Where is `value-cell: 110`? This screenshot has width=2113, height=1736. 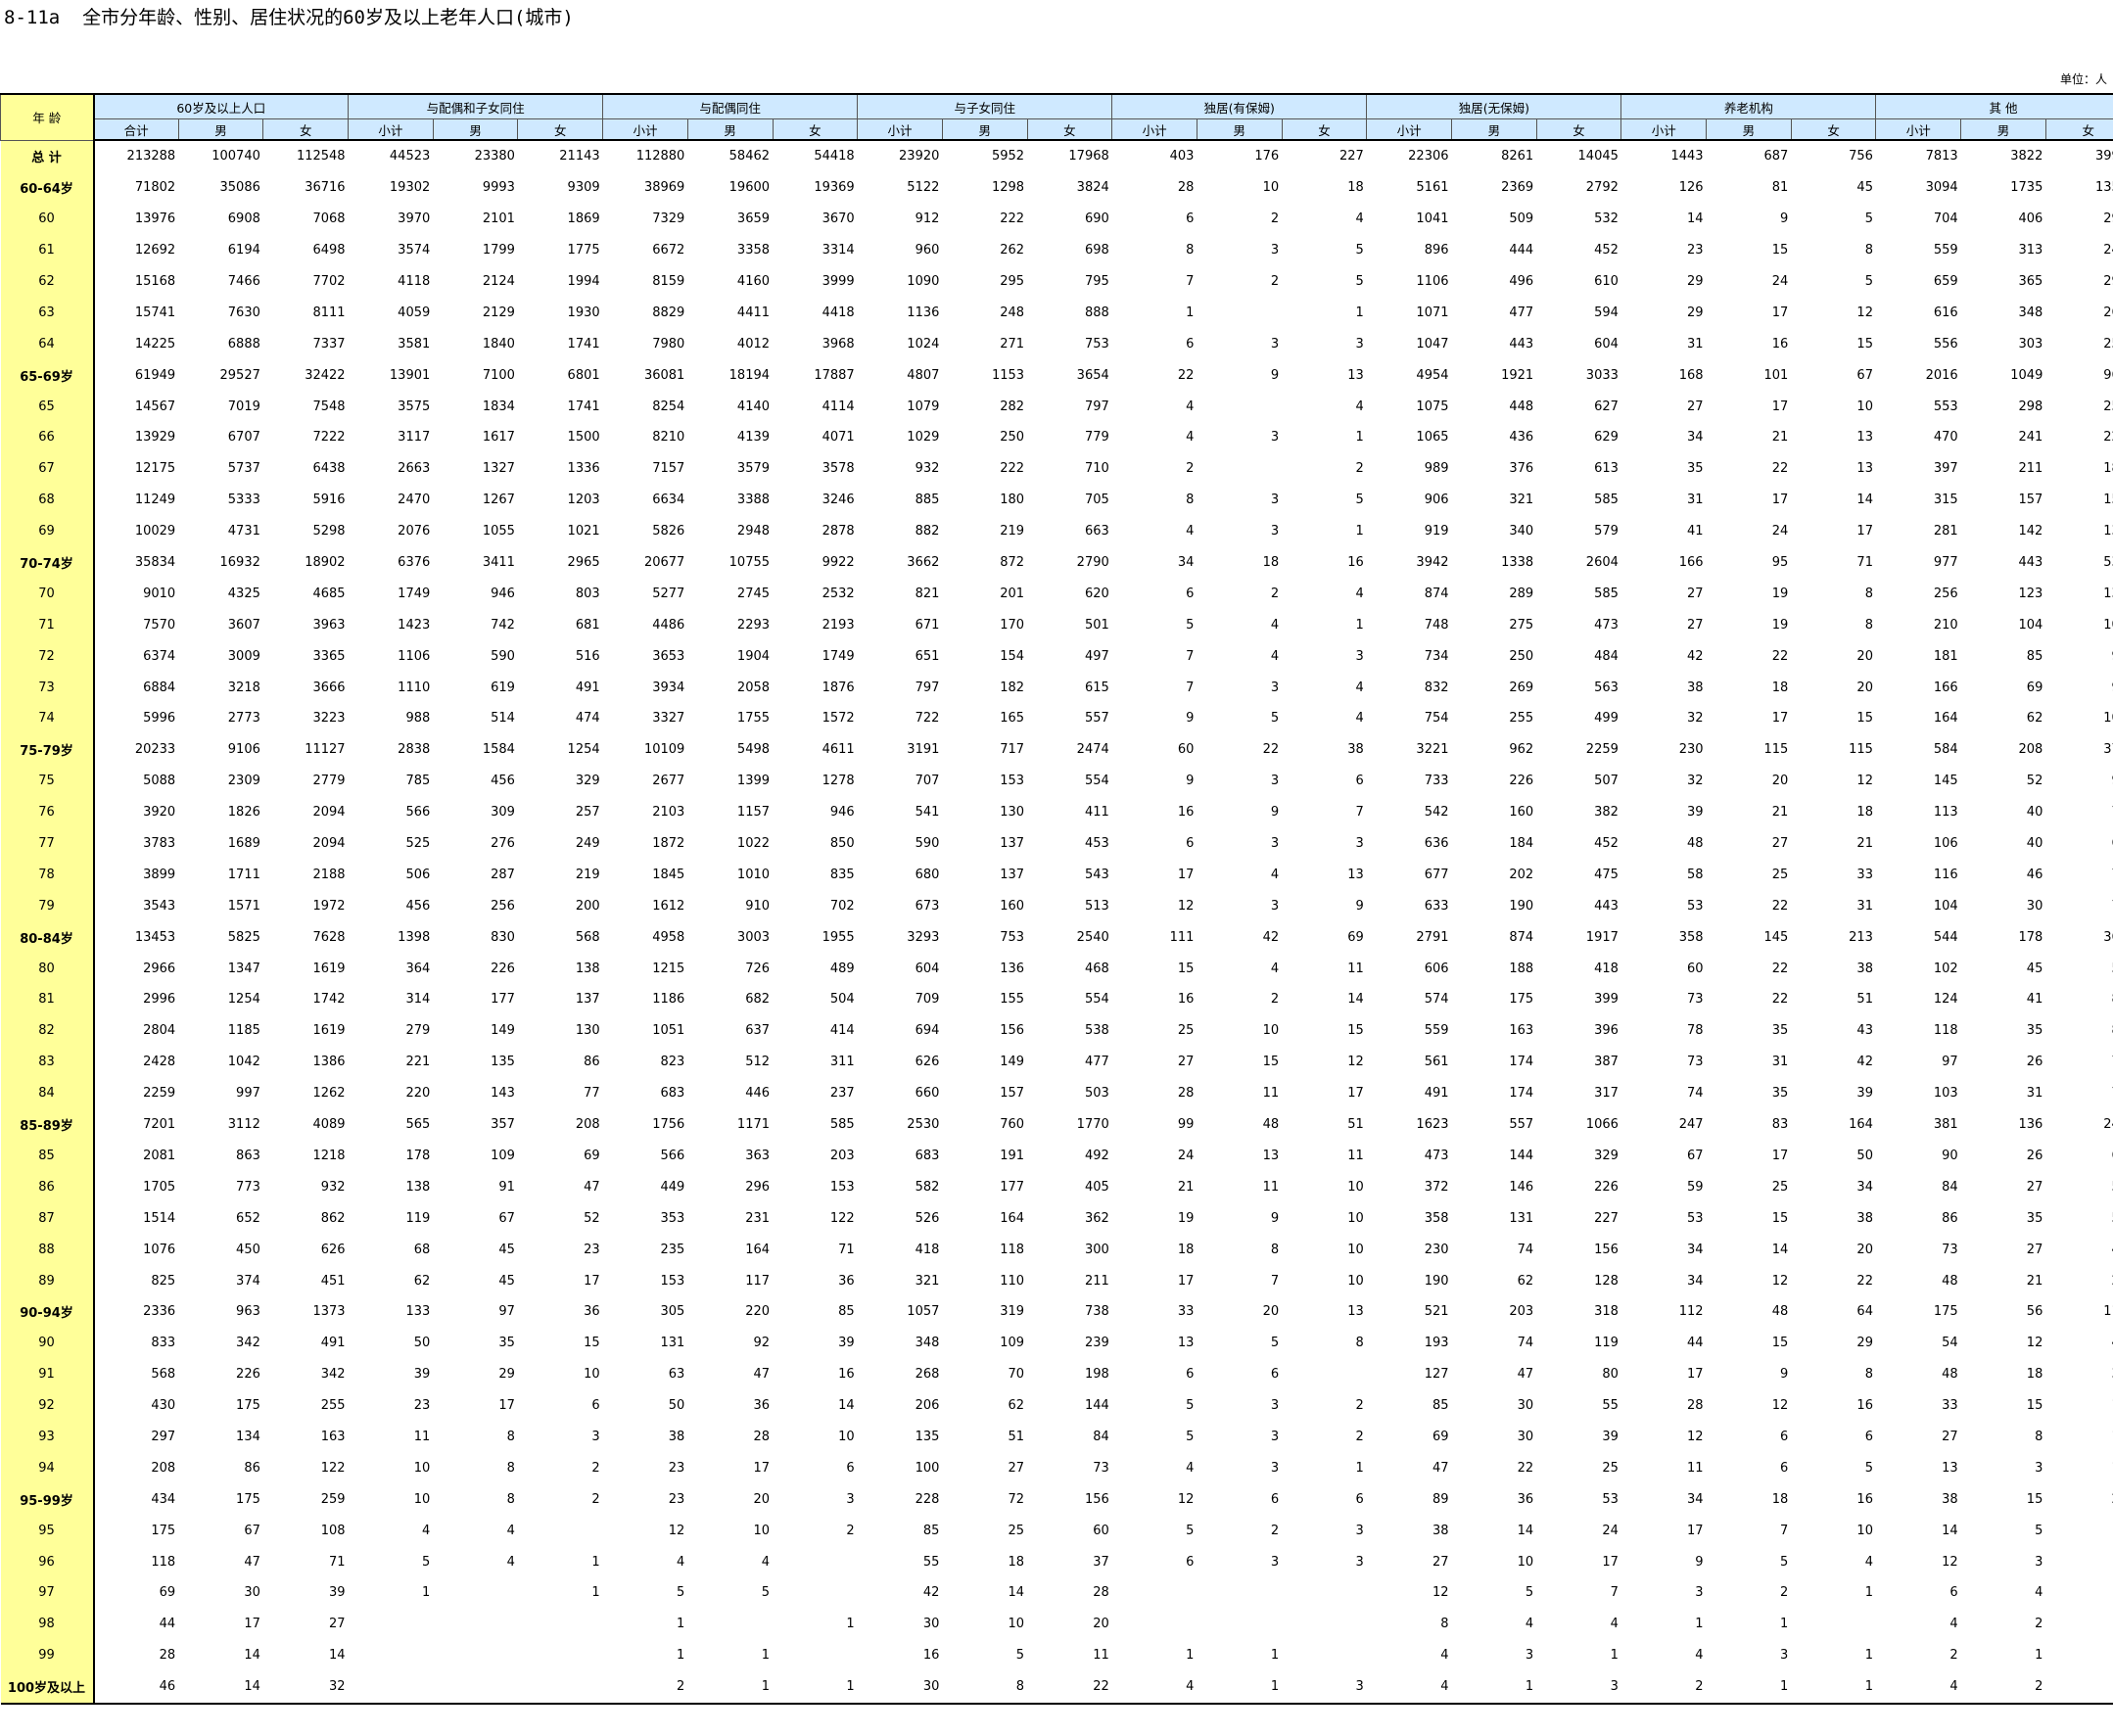
value-cell: 110 is located at coordinates (1012, 1281).